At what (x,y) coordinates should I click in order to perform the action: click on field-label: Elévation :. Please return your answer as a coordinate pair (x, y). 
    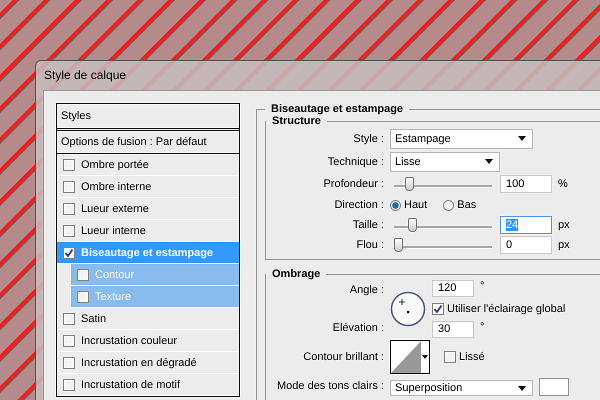
    Looking at the image, I should click on (358, 328).